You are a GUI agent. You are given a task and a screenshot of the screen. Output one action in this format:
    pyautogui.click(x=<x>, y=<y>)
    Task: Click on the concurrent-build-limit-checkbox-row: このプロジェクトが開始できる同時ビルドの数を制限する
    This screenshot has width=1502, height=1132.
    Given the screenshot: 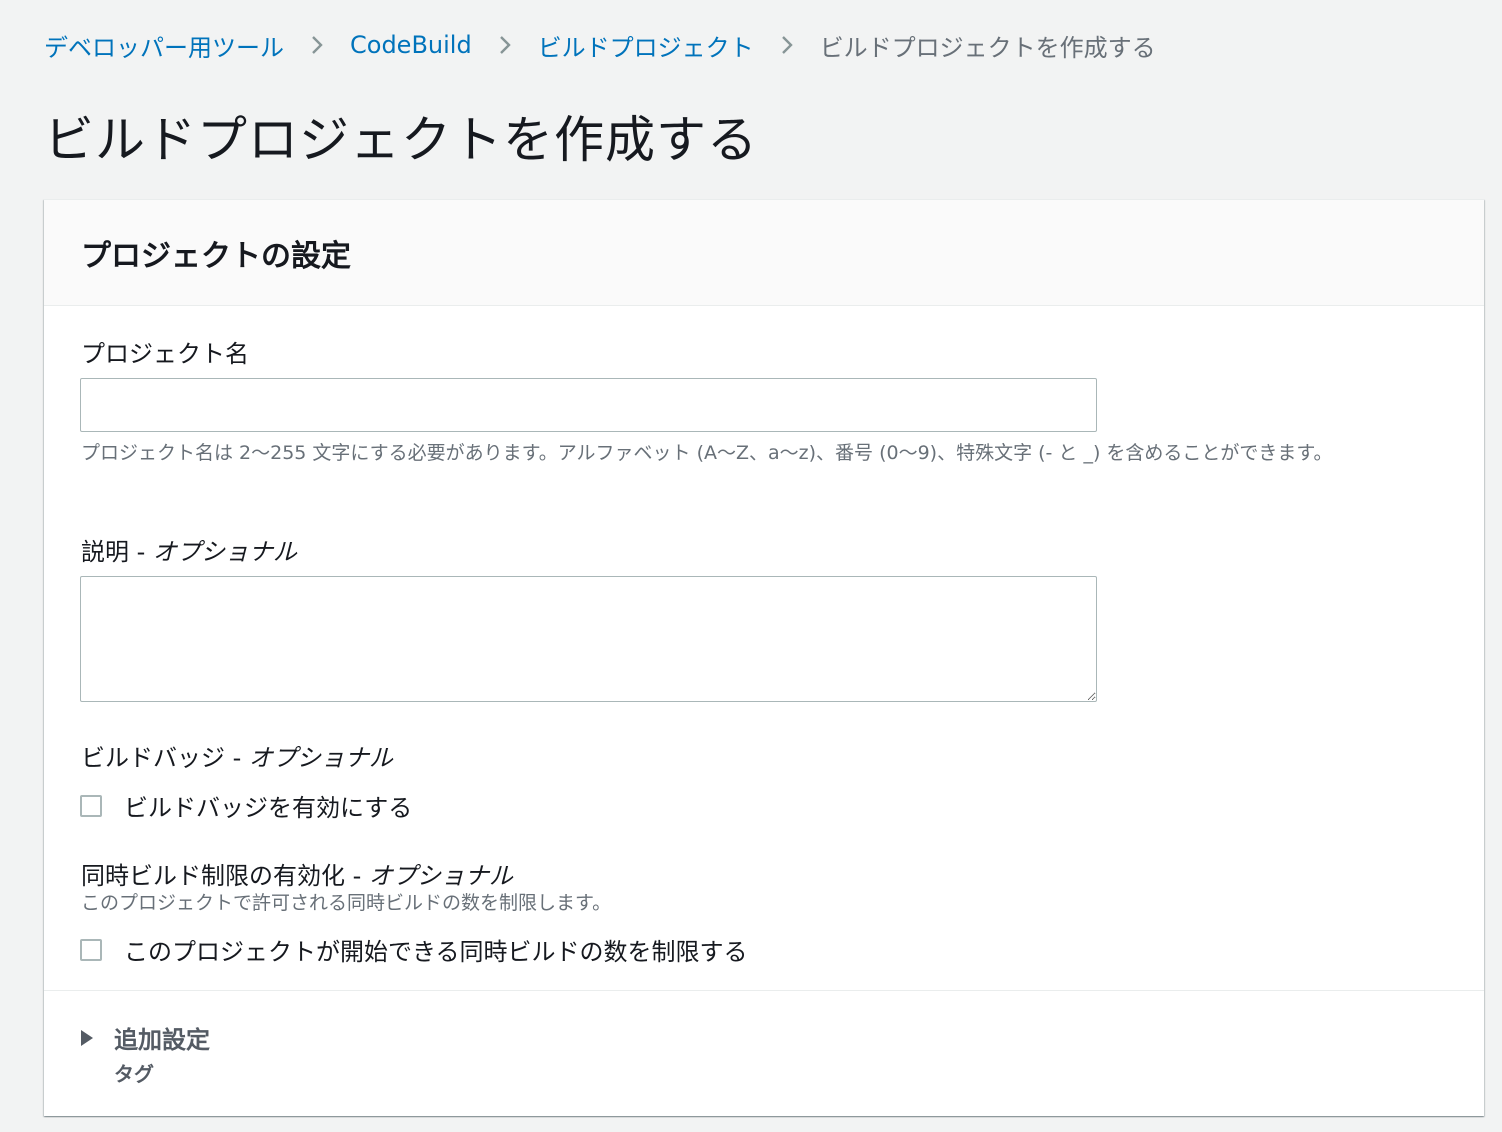 What is the action you would take?
    pyautogui.click(x=414, y=949)
    